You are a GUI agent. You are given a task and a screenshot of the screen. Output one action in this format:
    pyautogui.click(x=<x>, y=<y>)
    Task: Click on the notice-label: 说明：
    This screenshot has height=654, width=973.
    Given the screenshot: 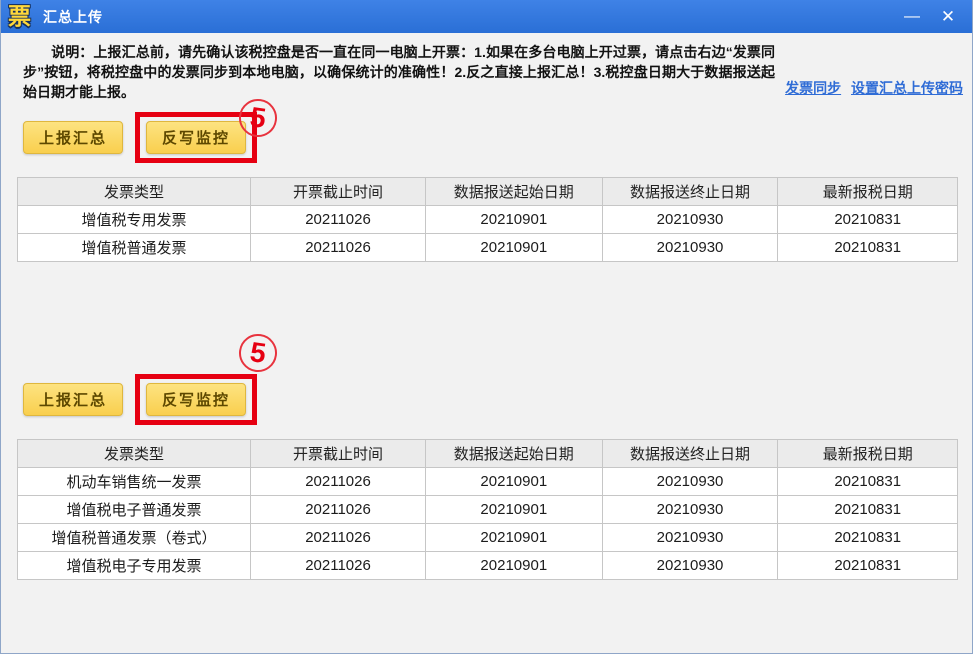 What is the action you would take?
    pyautogui.click(x=72, y=52)
    